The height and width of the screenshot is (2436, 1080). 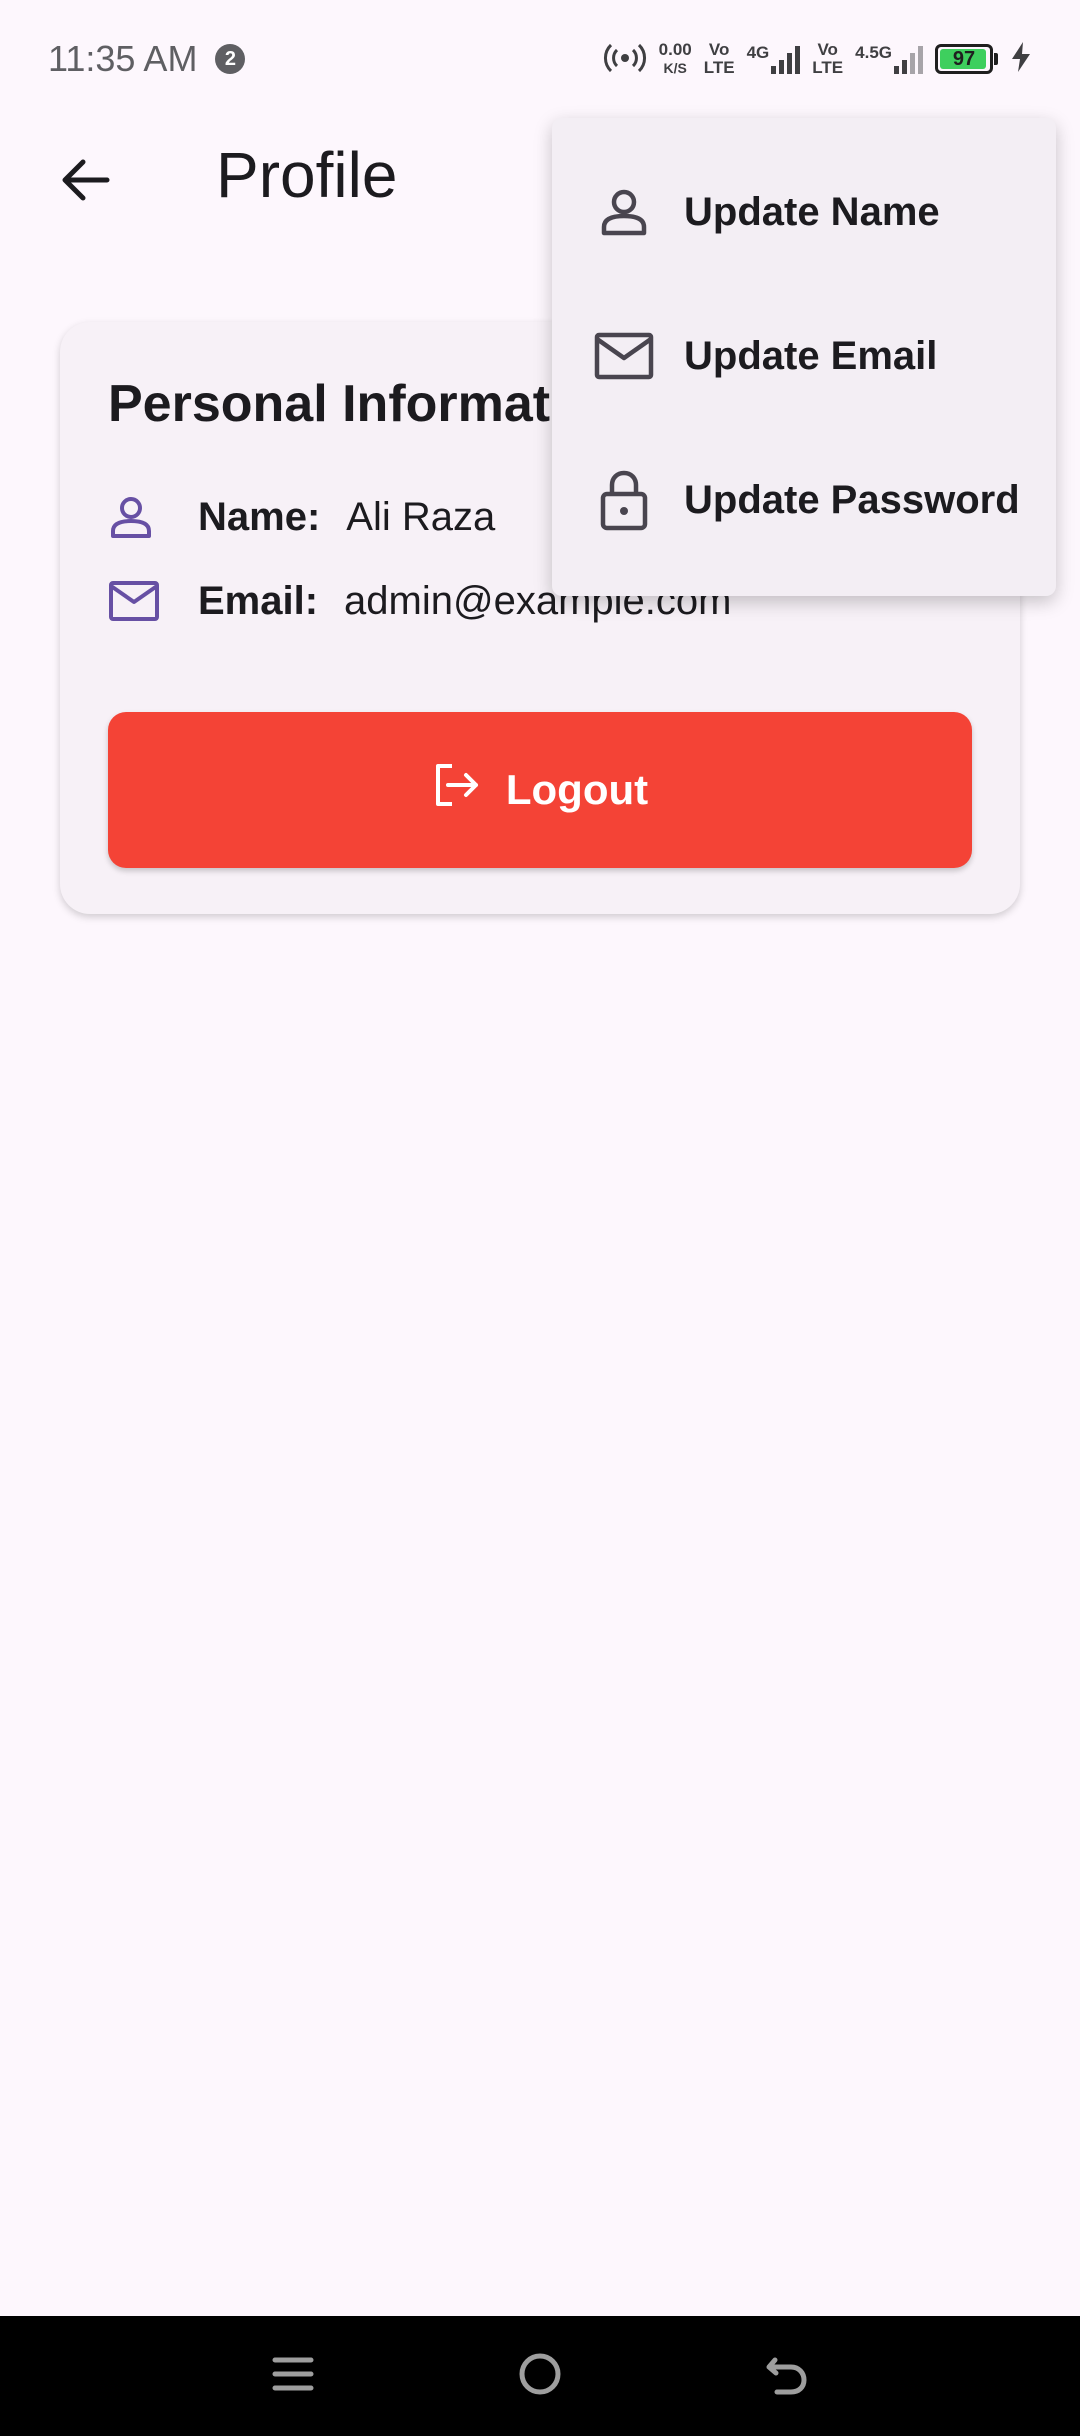 I want to click on logout-icon, so click(x=457, y=790).